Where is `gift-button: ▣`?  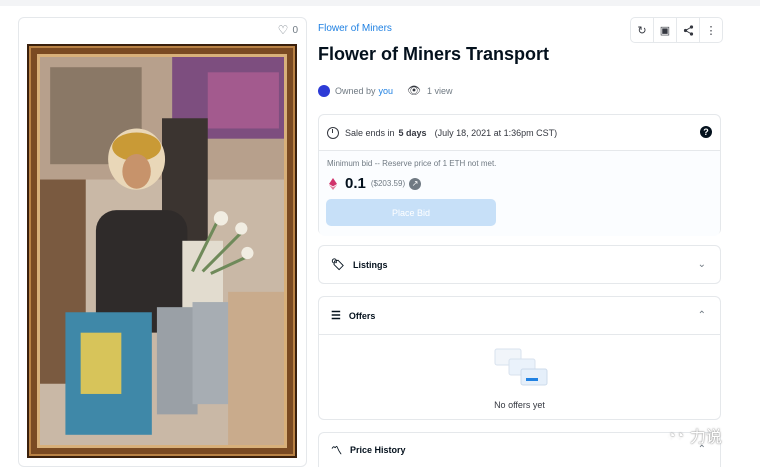 gift-button: ▣ is located at coordinates (665, 30).